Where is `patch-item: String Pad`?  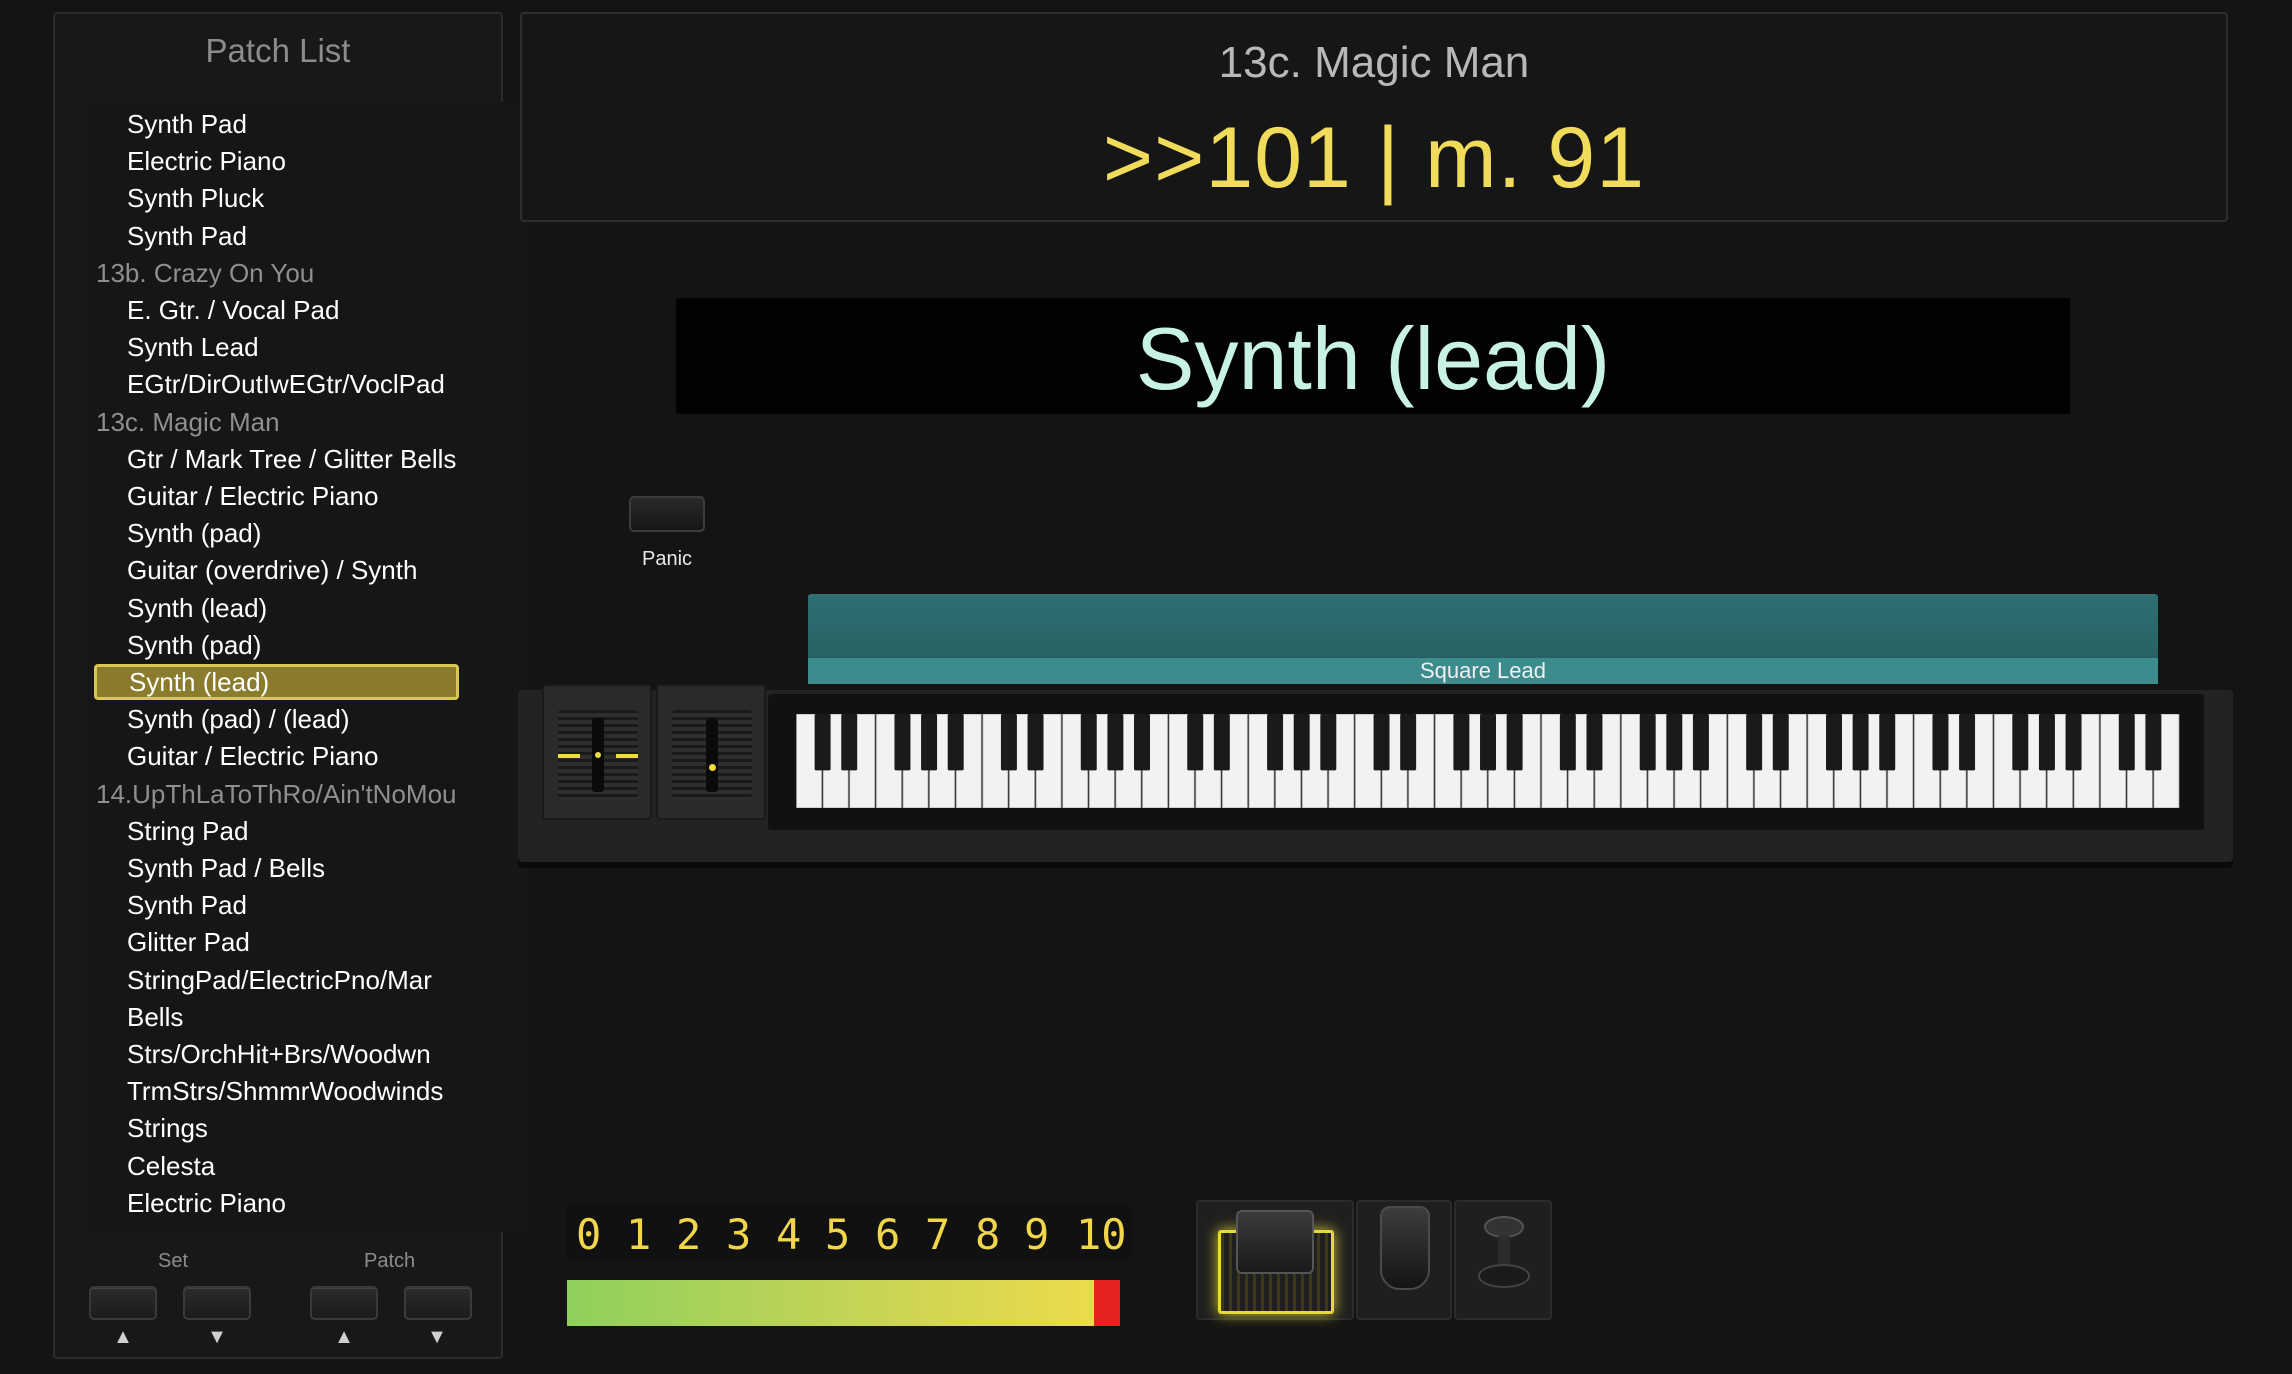
patch-item: String Pad is located at coordinates (307, 831).